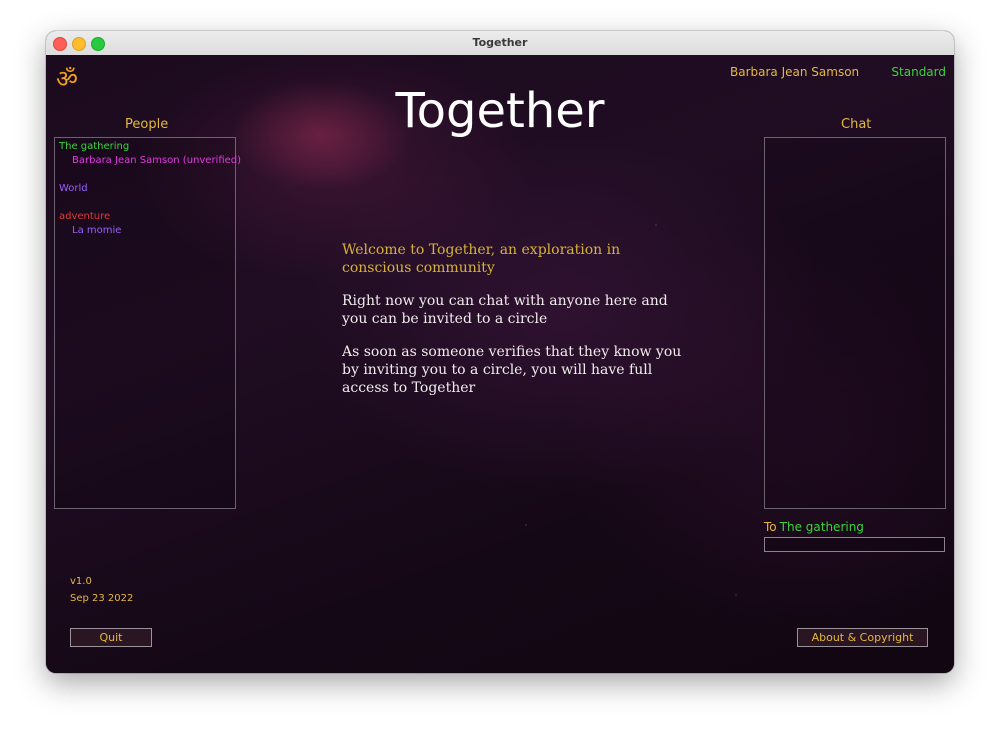 Image resolution: width=1000 pixels, height=734 pixels. I want to click on build-date: Sep 23 2022, so click(102, 598).